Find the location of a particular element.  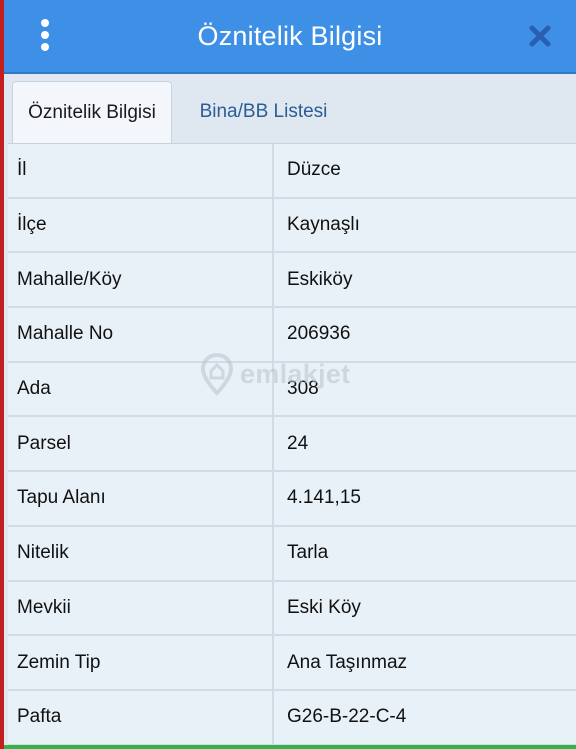

row-value: 4.141,15 is located at coordinates (425, 498).